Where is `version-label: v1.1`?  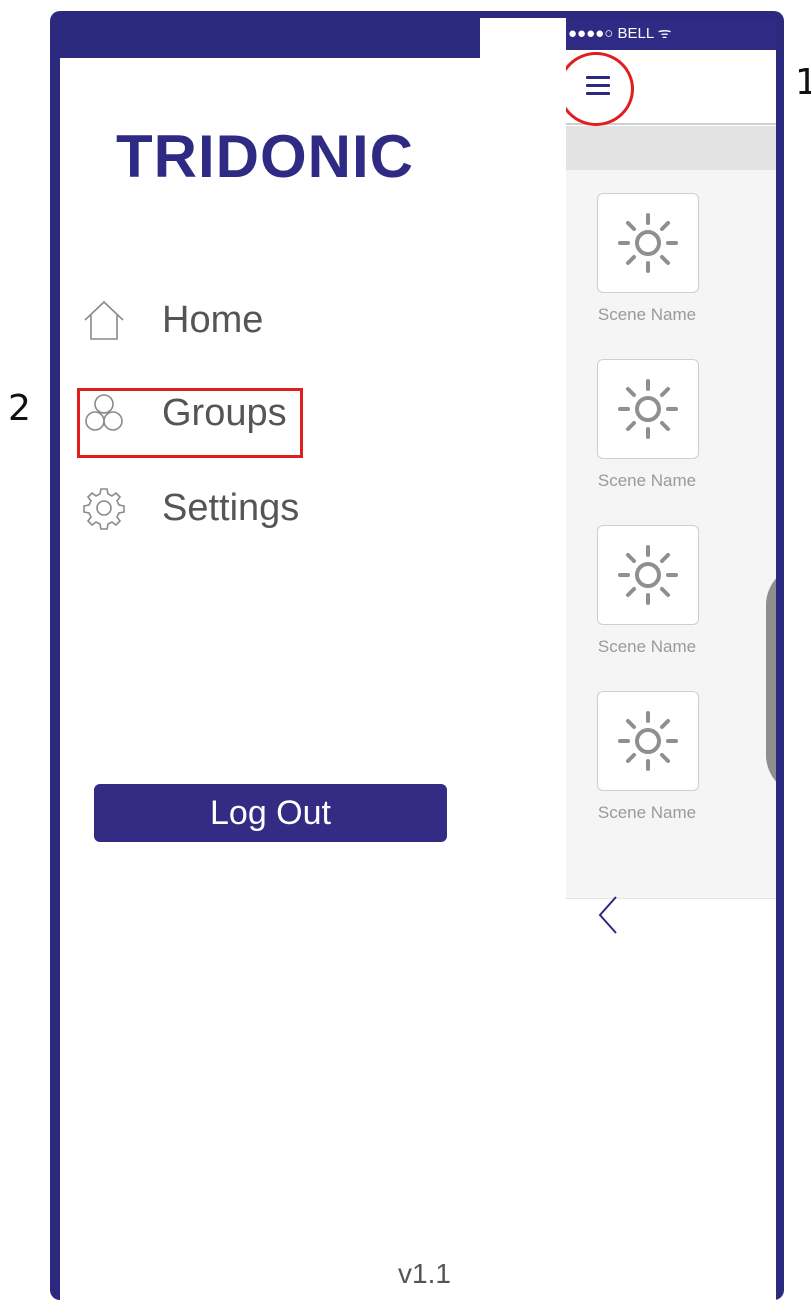
version-label: v1.1 is located at coordinates (424, 1273).